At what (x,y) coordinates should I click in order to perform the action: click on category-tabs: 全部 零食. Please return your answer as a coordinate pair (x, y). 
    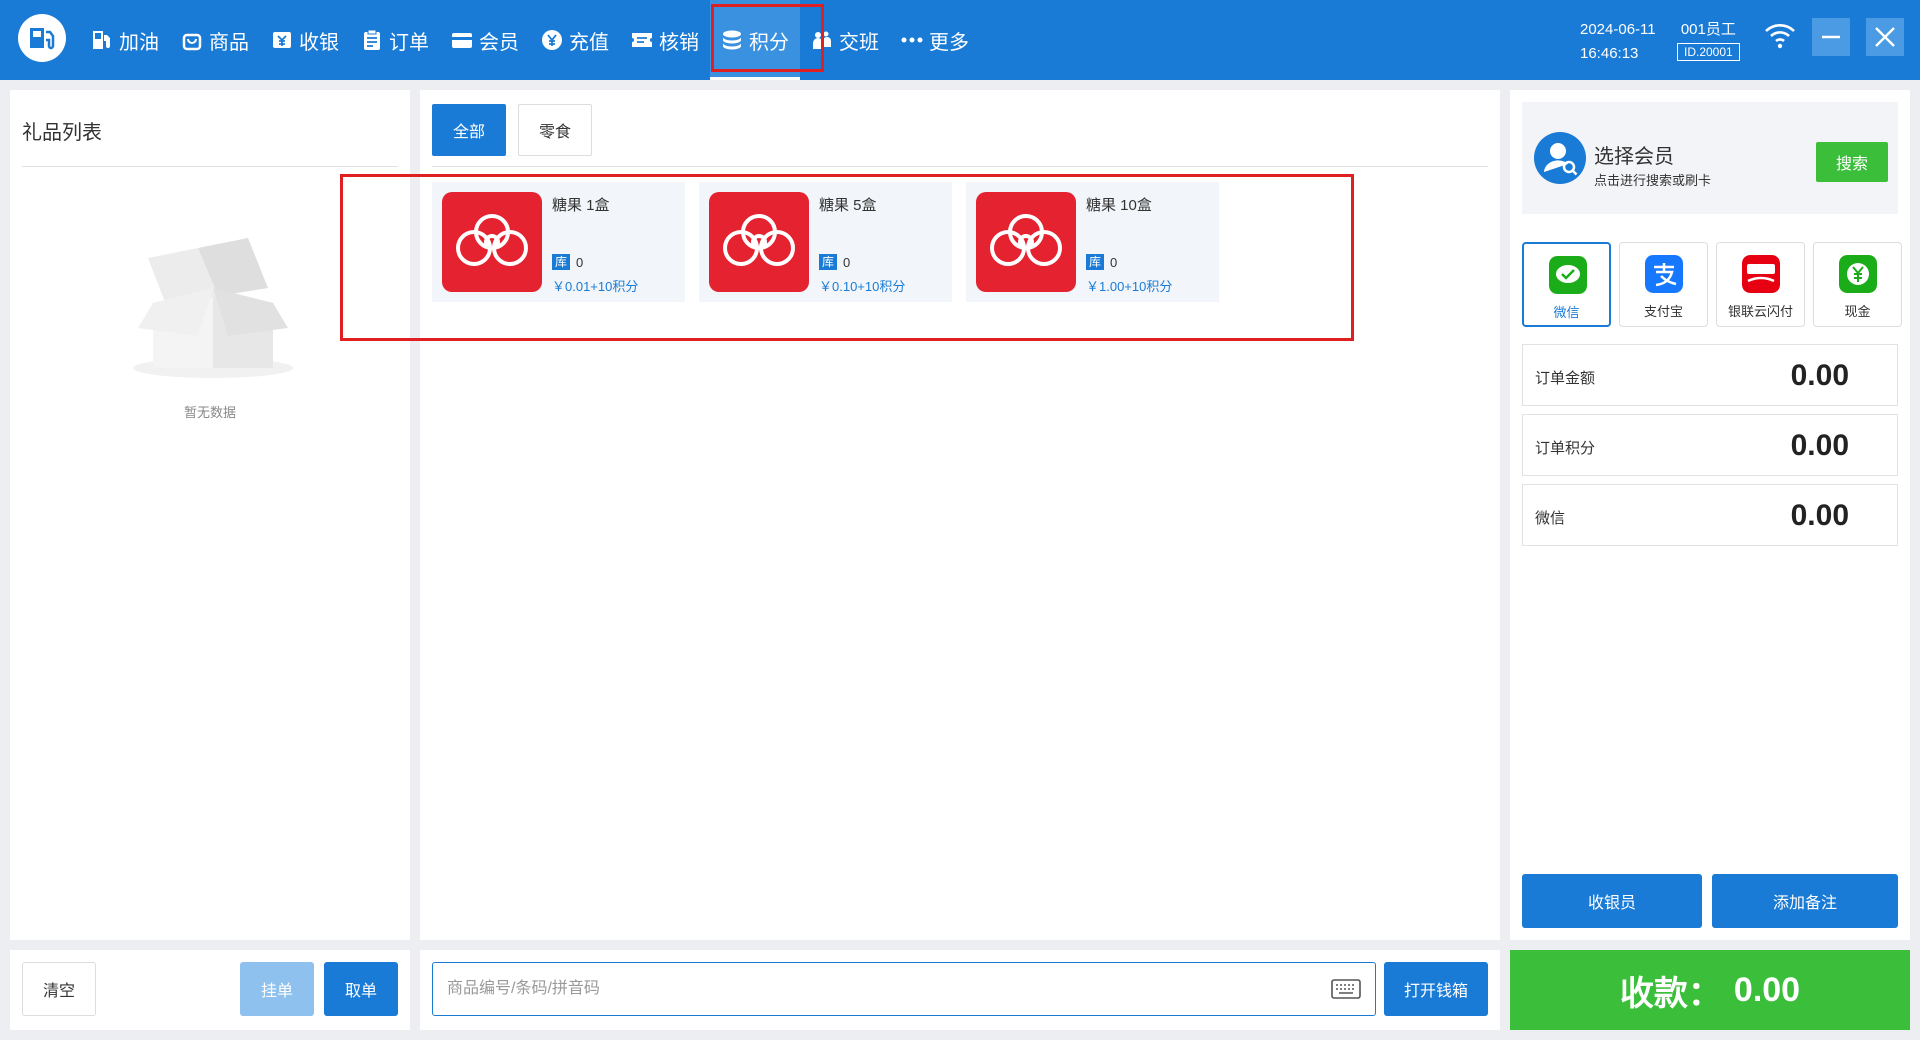
    Looking at the image, I should click on (512, 130).